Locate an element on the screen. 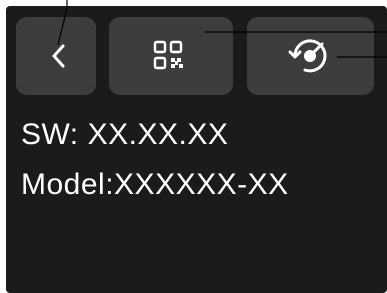 The width and height of the screenshot is (387, 293). model-line: Model:XXXXXX-XX is located at coordinates (155, 185).